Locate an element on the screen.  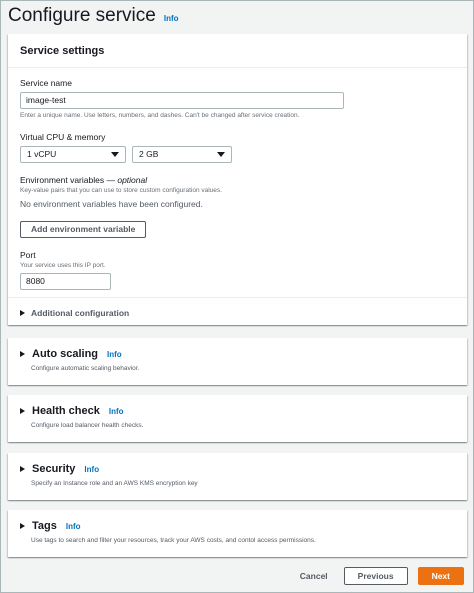
security-title: Security is located at coordinates (54, 469).